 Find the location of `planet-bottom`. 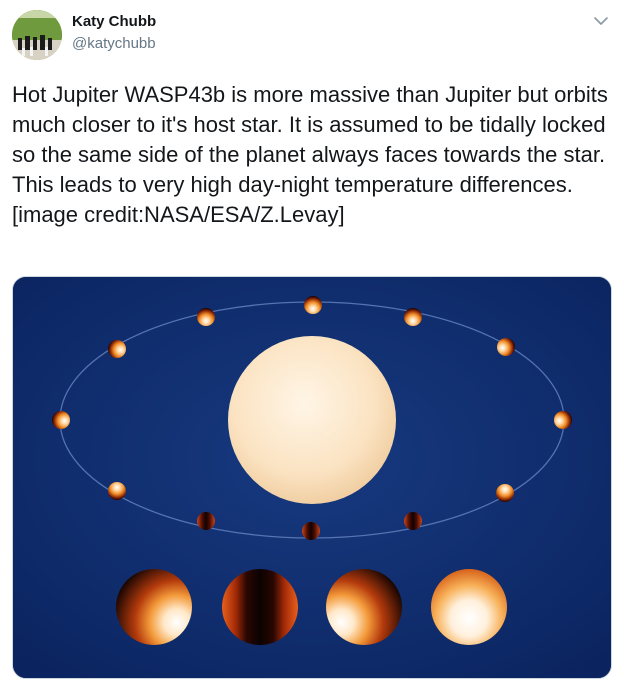

planet-bottom is located at coordinates (311, 531).